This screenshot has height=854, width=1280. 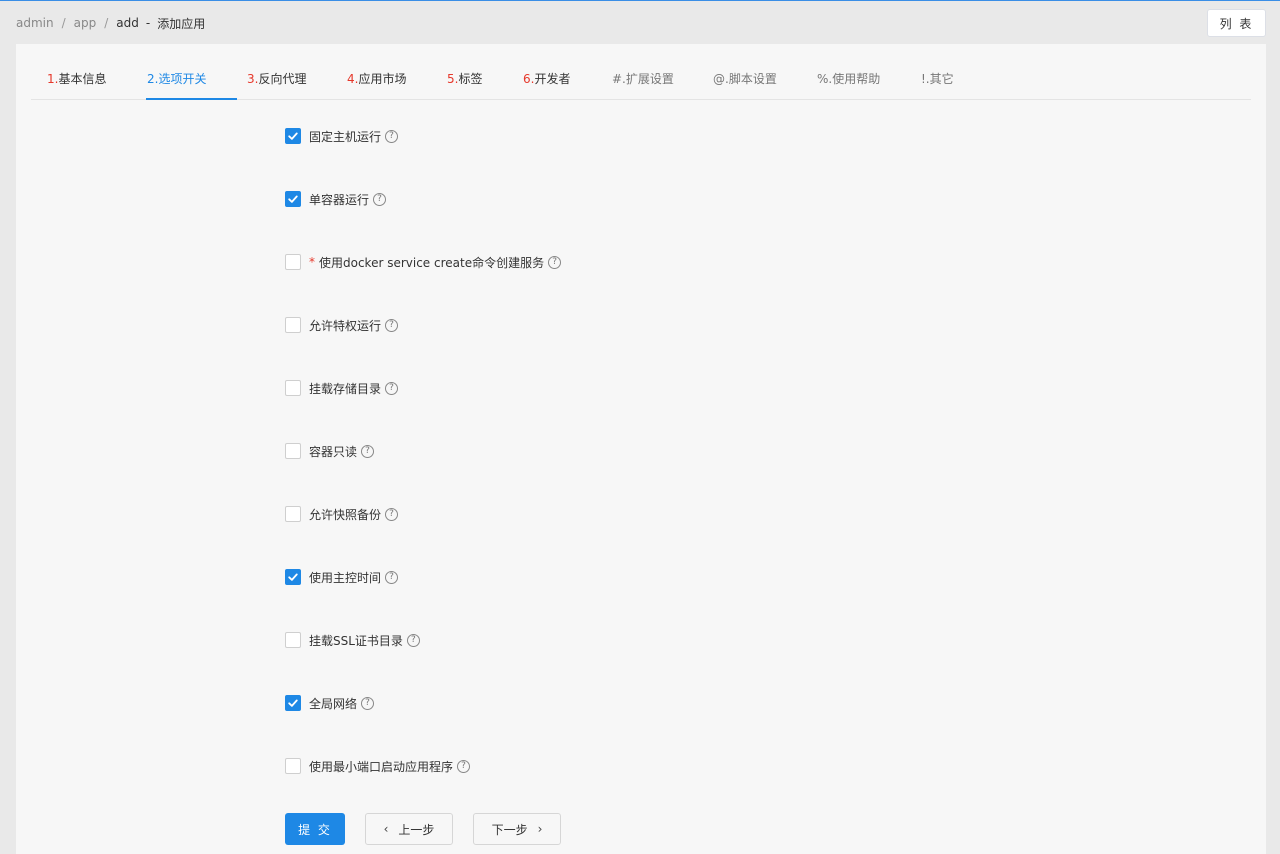 I want to click on next-step-label: 下一步, so click(x=509, y=829).